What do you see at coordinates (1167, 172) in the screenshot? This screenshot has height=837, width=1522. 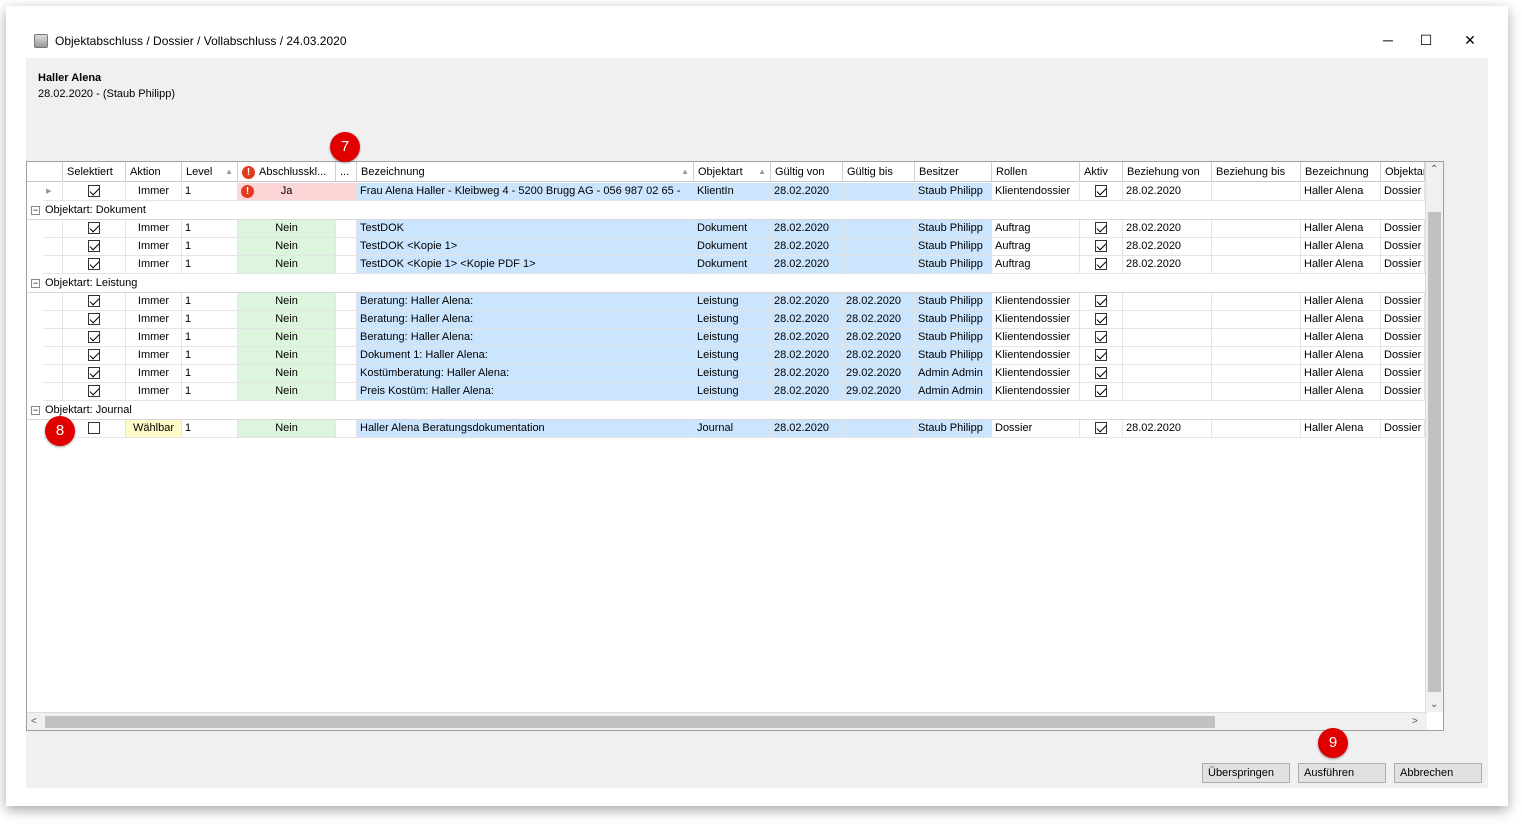 I see `column-header-12: Beziehung von` at bounding box center [1167, 172].